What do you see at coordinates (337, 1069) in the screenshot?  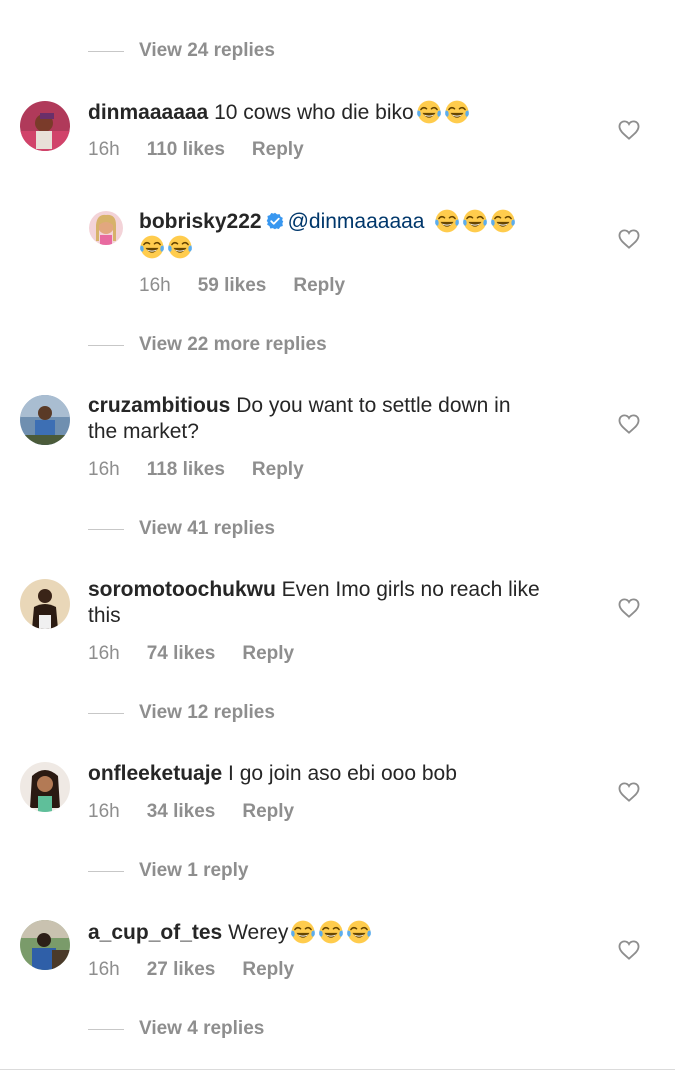 I see `bottom-divider` at bounding box center [337, 1069].